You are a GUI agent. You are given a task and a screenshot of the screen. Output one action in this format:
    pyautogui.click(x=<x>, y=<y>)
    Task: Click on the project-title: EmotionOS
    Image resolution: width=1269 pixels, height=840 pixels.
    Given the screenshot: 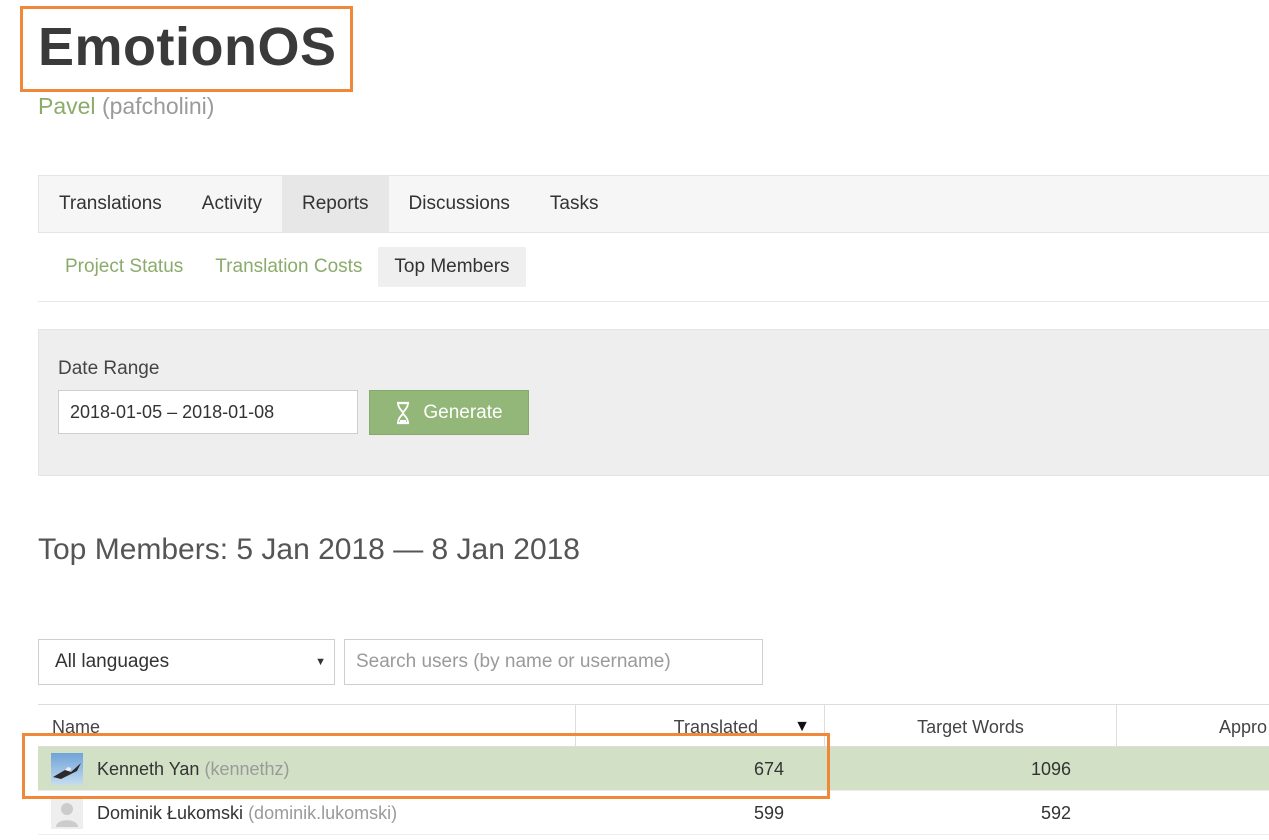 What is the action you would take?
    pyautogui.click(x=187, y=47)
    